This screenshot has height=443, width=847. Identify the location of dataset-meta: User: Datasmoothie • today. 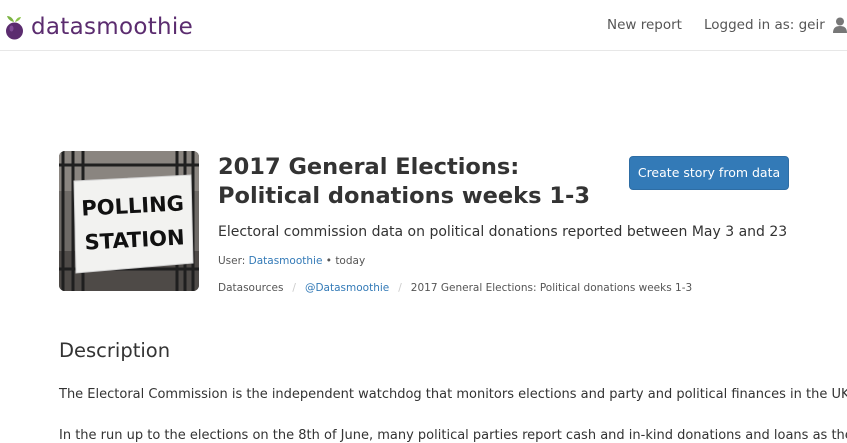
(291, 261).